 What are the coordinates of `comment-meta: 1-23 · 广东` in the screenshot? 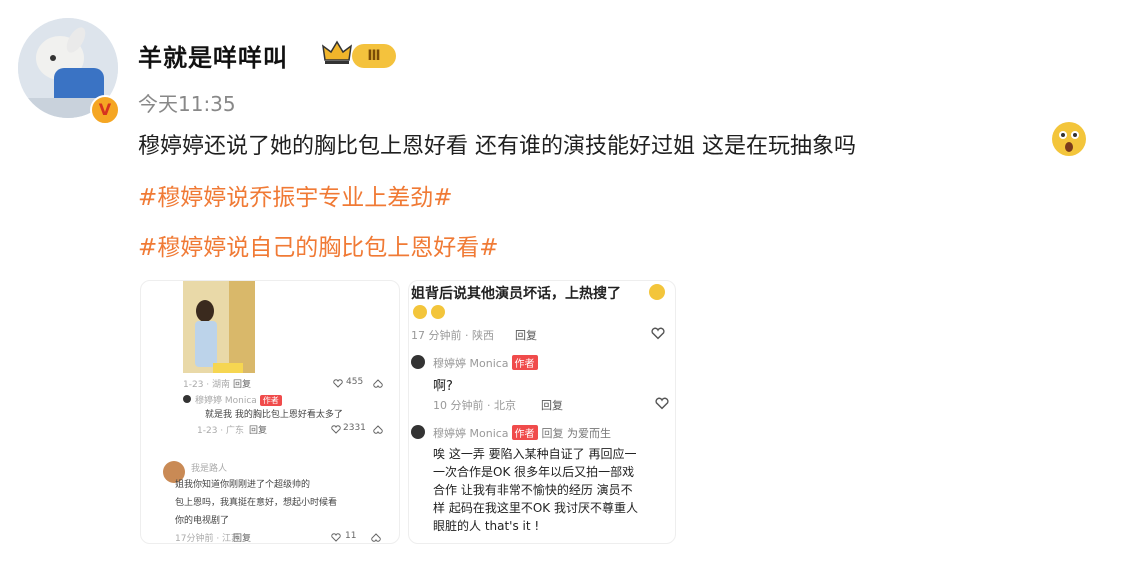 It's located at (221, 431).